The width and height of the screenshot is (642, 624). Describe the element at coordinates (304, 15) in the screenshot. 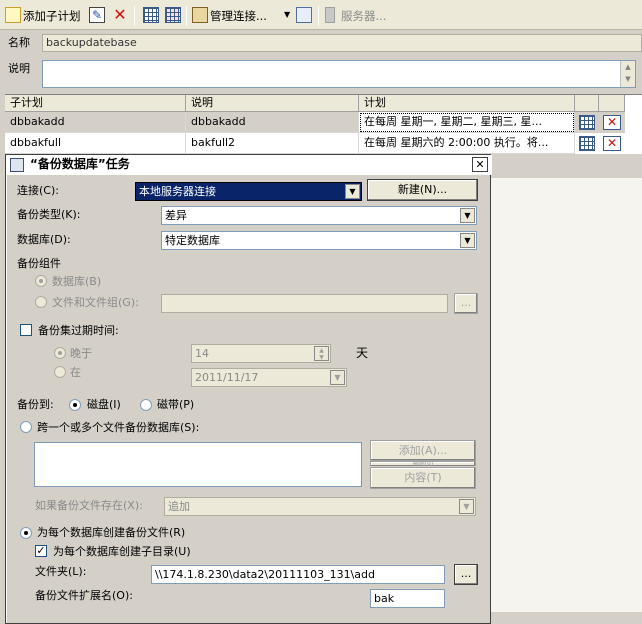

I see `copy-icon` at that location.